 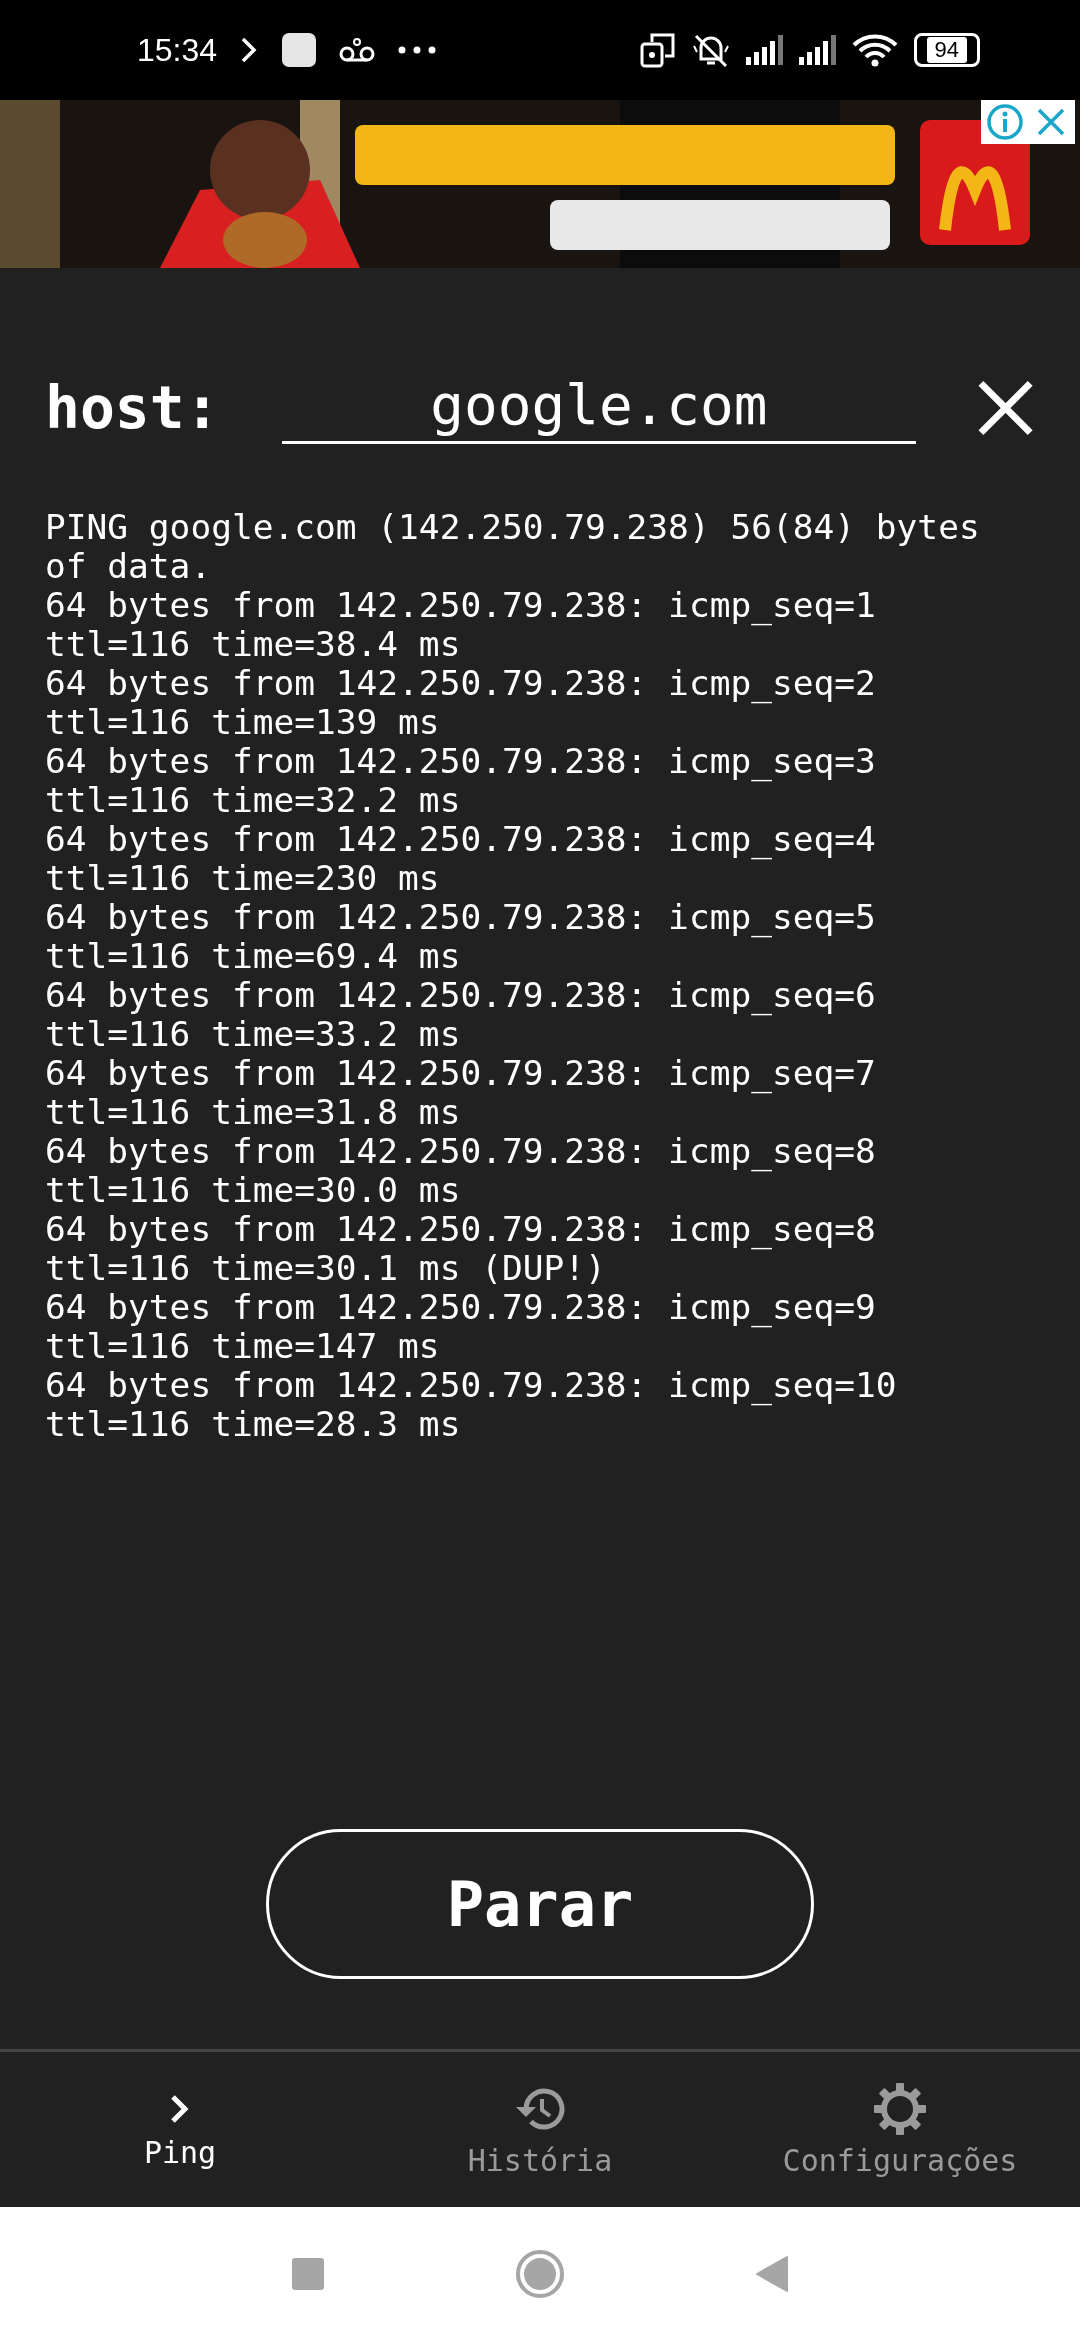 What do you see at coordinates (540, 2129) in the screenshot?
I see `nav-tab: História` at bounding box center [540, 2129].